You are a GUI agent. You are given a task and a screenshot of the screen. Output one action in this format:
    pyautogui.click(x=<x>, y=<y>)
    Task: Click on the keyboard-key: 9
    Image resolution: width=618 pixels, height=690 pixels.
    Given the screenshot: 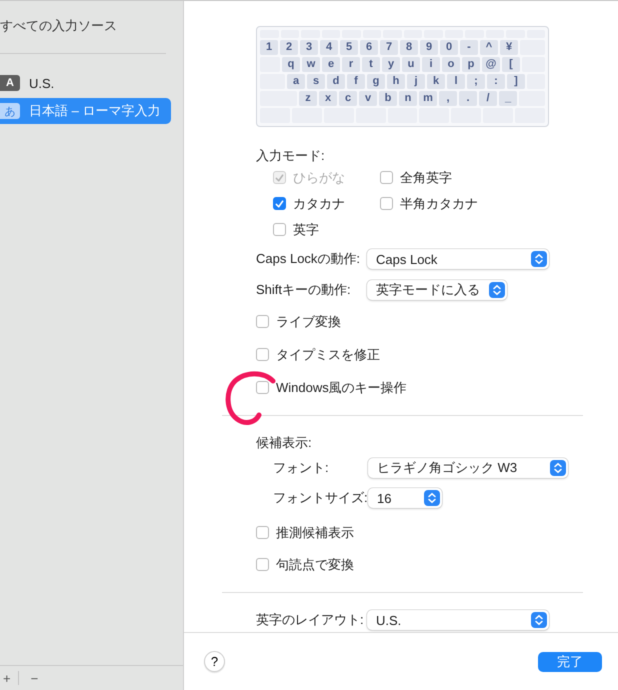 What is the action you would take?
    pyautogui.click(x=429, y=47)
    